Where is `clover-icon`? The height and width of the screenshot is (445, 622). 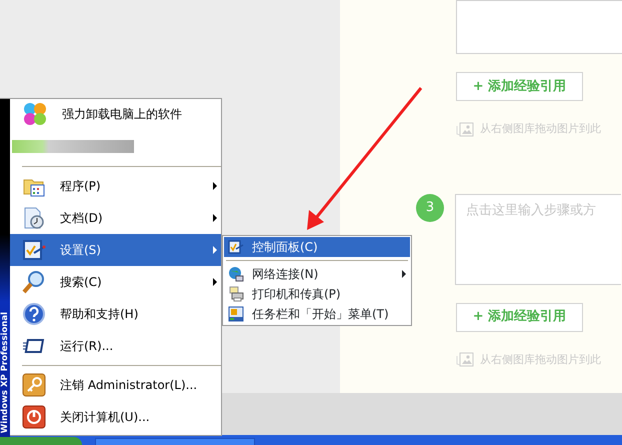 clover-icon is located at coordinates (35, 114).